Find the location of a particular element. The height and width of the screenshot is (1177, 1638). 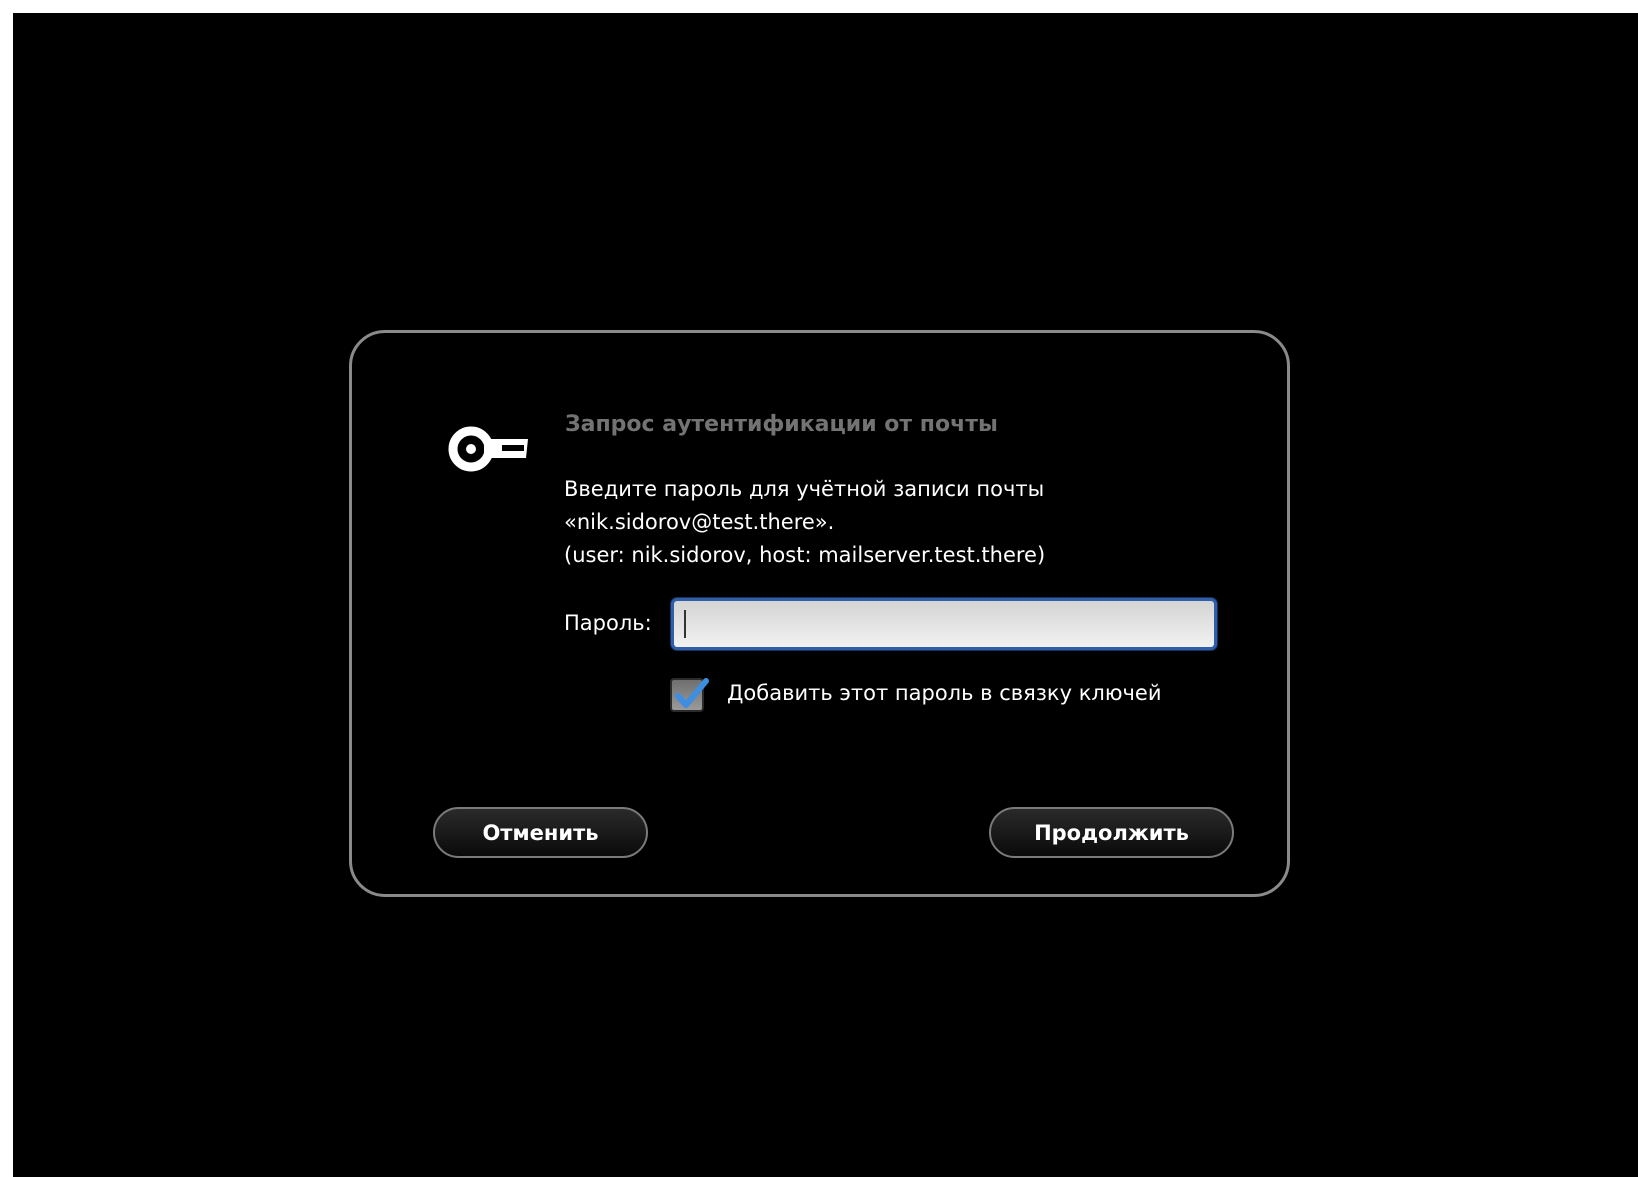

message-line: Введите пароль для учётной записи почты is located at coordinates (804, 489).